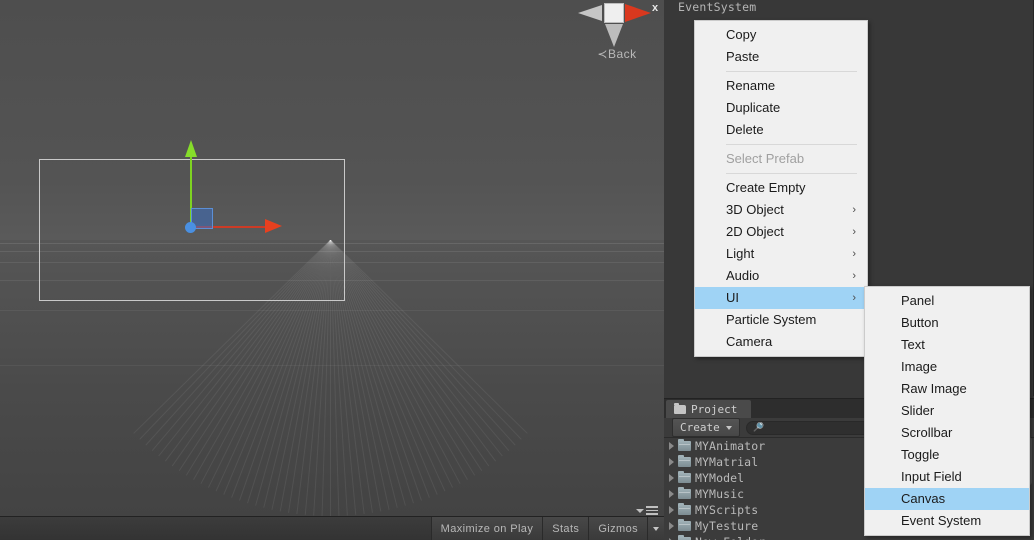  Describe the element at coordinates (947, 367) in the screenshot. I see `ui-submenu-item-image: Image` at that location.